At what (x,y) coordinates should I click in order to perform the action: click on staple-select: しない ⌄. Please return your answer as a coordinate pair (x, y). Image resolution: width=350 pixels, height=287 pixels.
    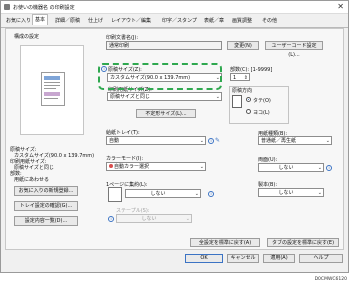
    Looking at the image, I should click on (154, 218).